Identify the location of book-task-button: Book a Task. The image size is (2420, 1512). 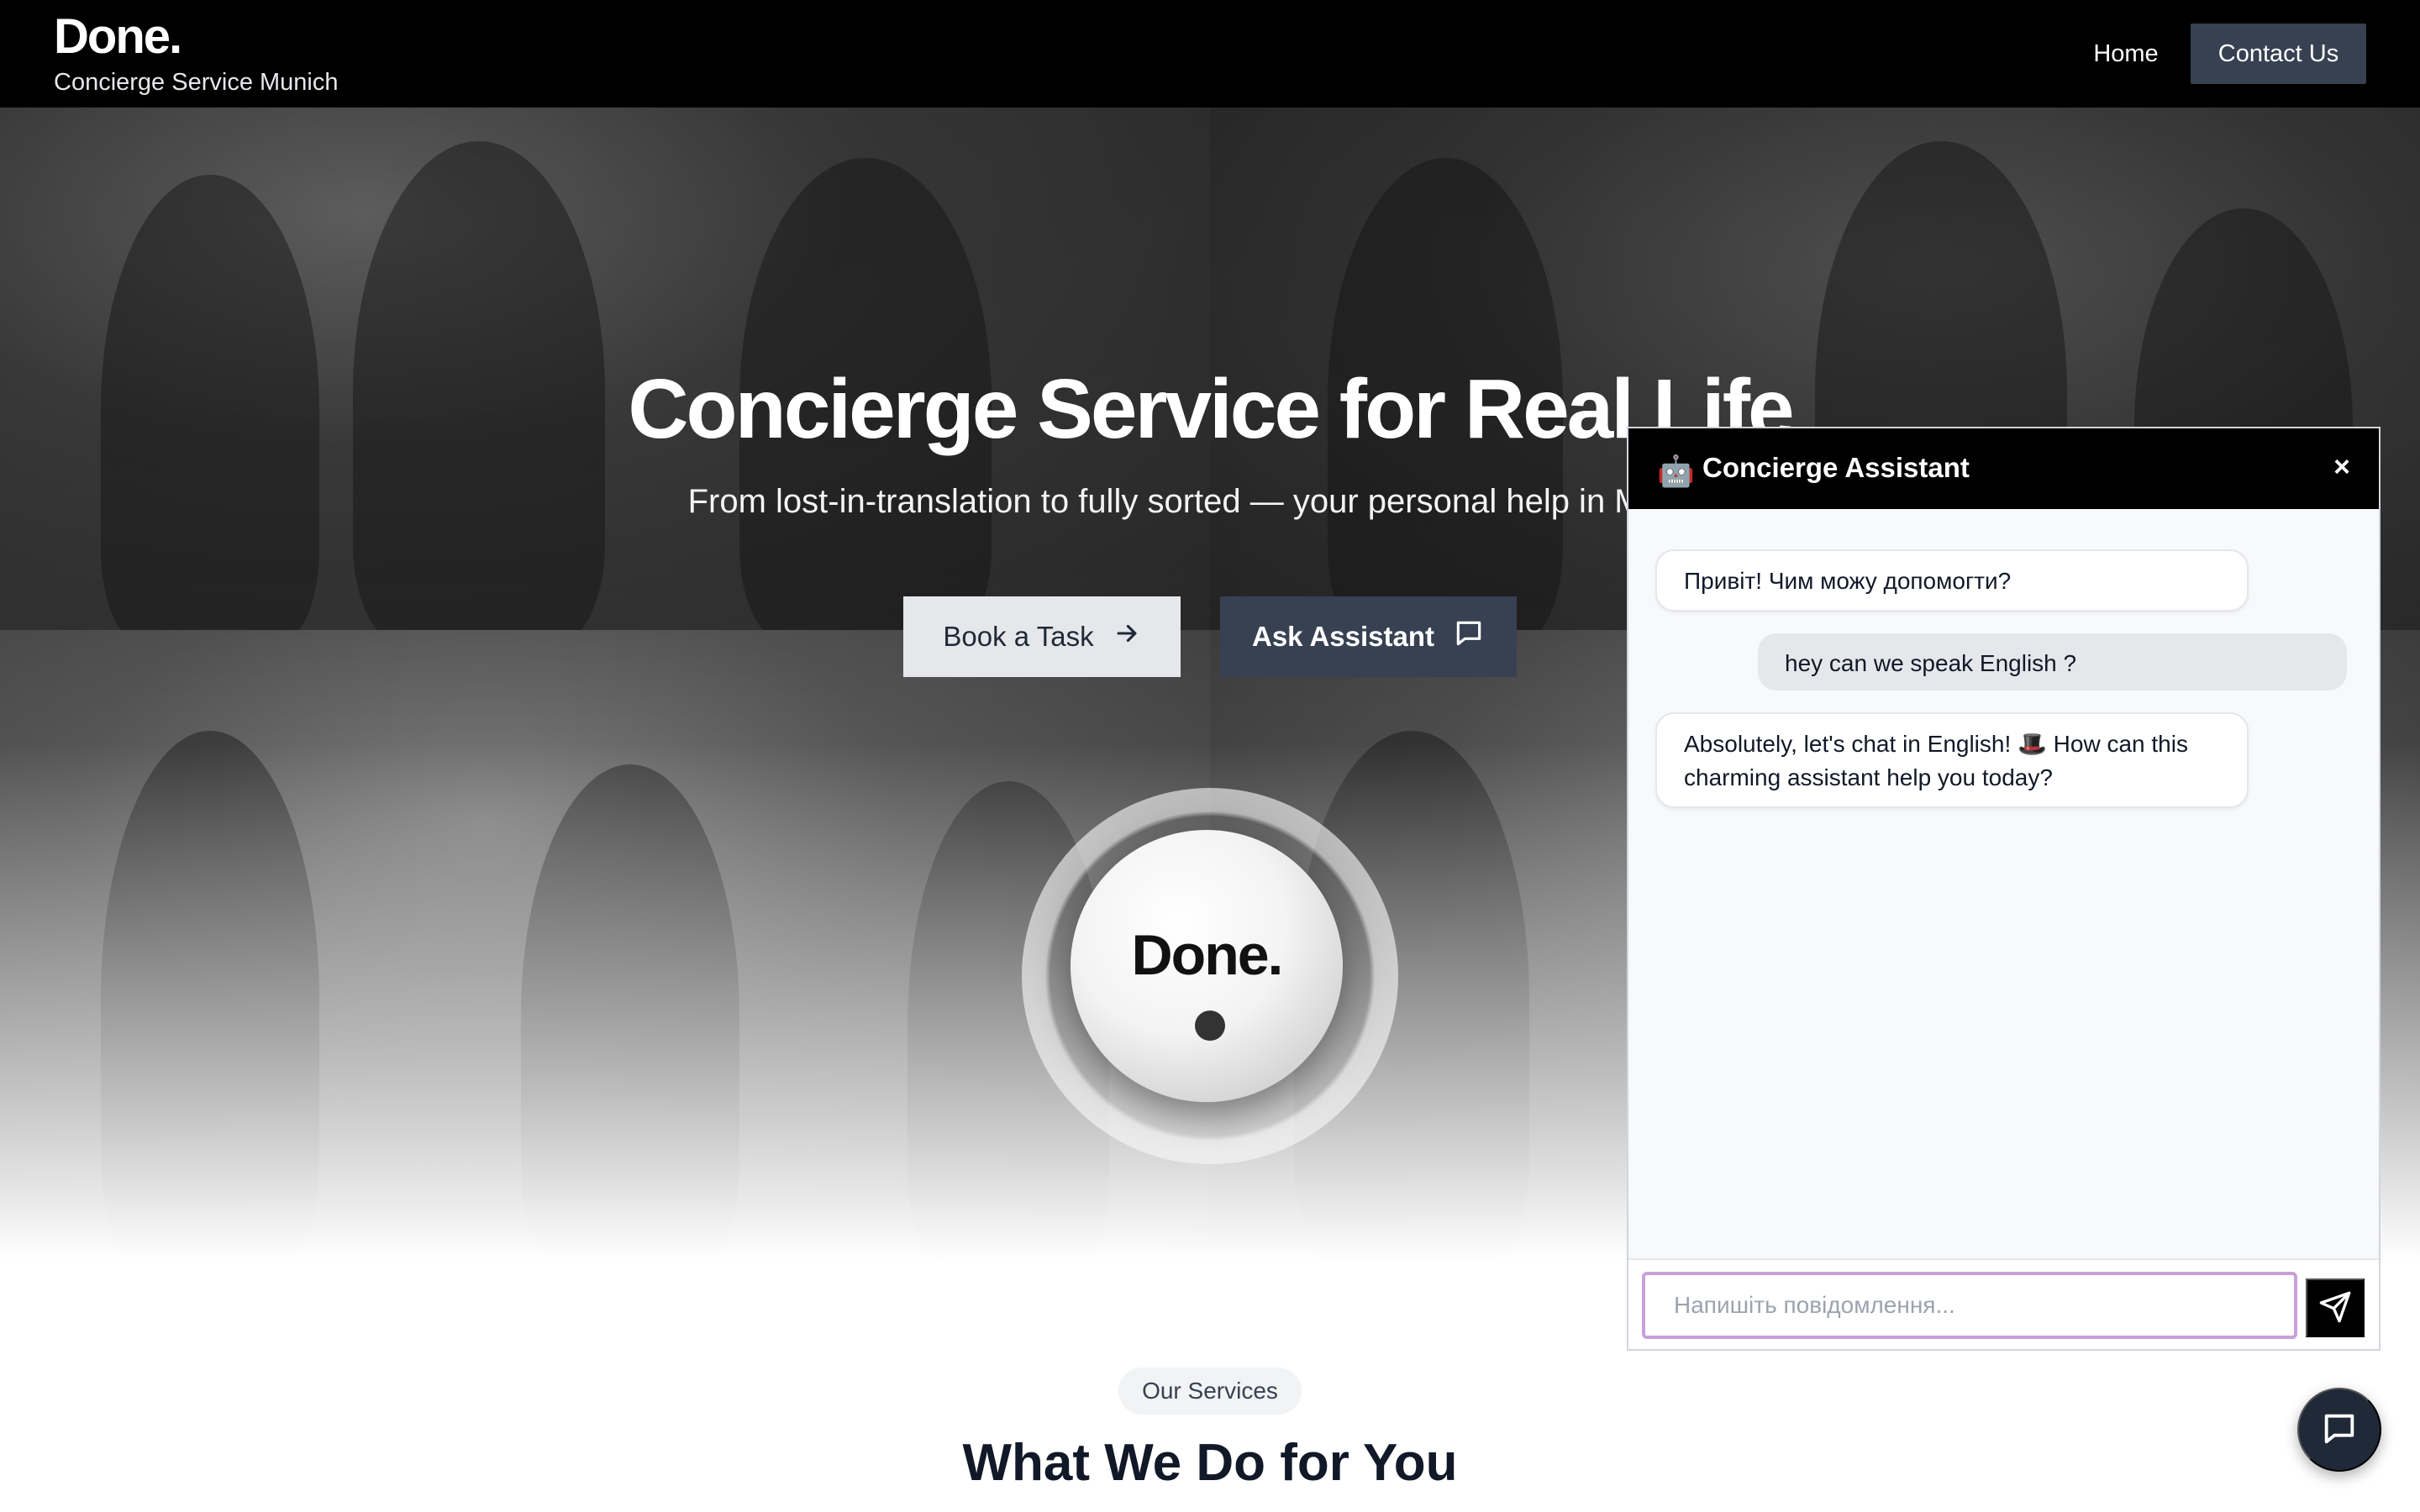
(1042, 636).